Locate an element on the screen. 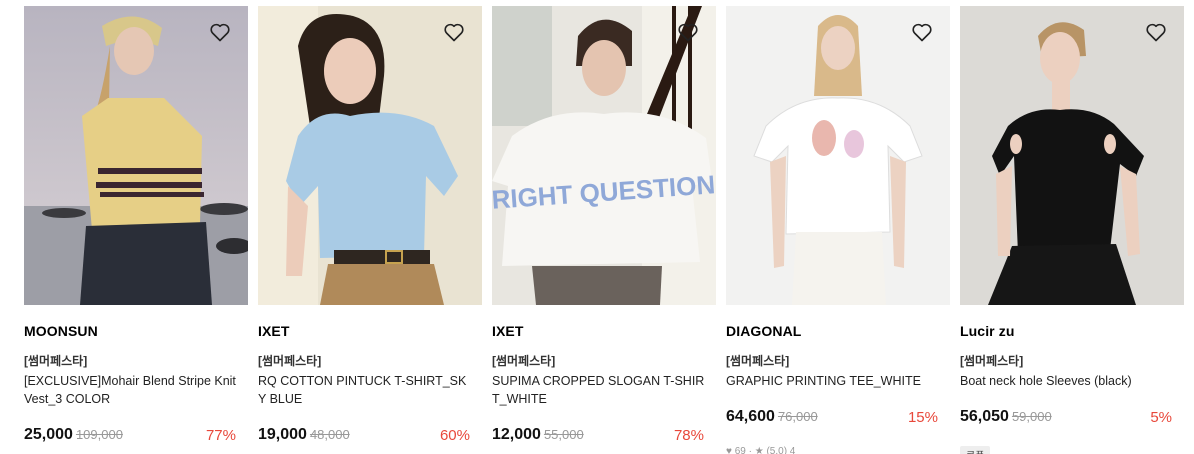  product-photo-boat-neck-top is located at coordinates (1072, 155).